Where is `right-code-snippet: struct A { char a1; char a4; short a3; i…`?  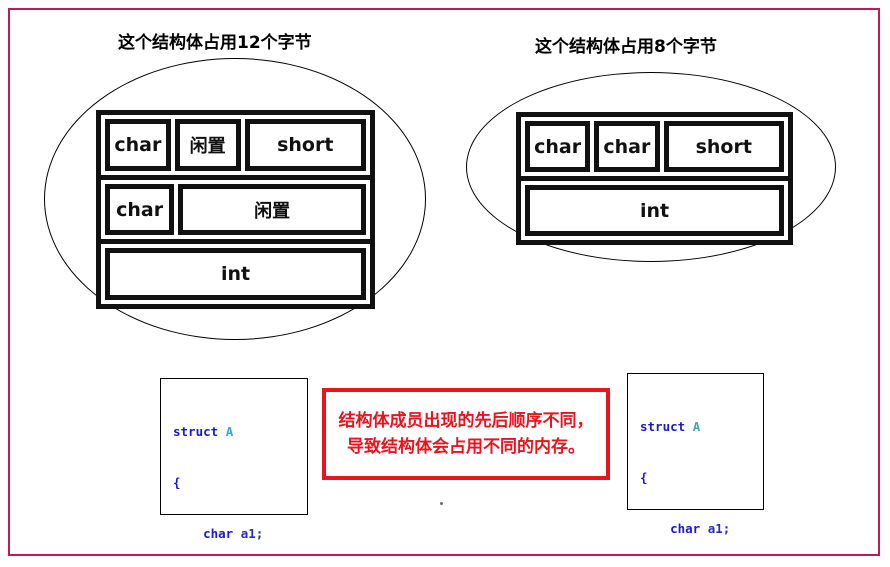
right-code-snippet: struct A { char a1; char a4; short a3; i… is located at coordinates (695, 454).